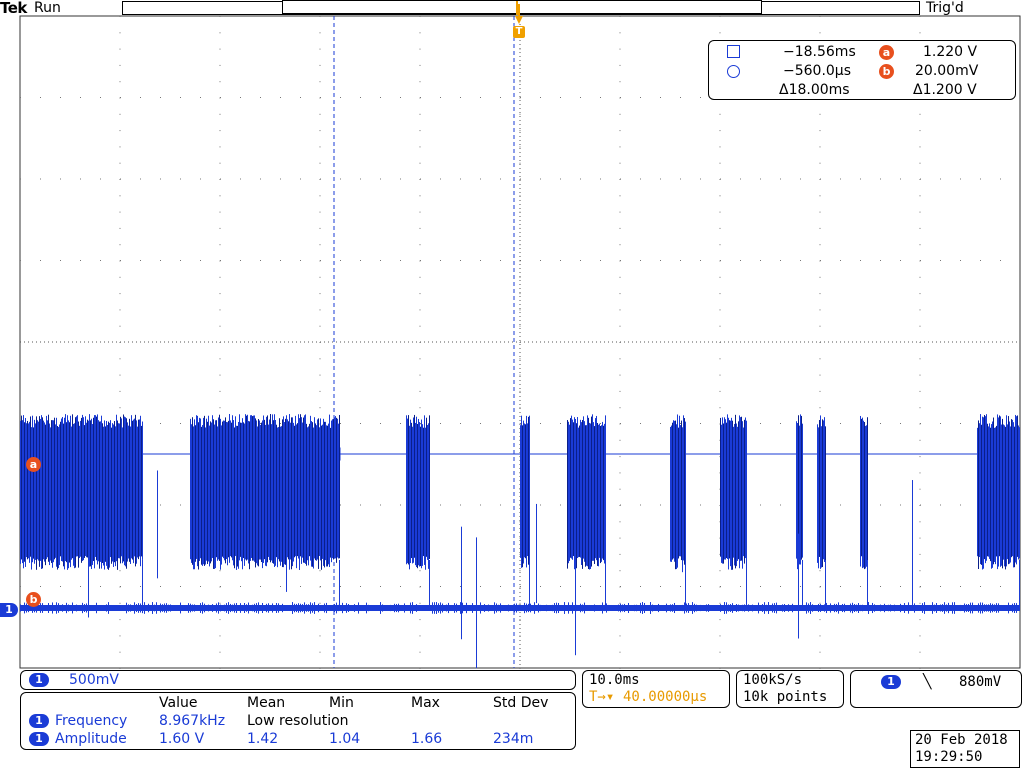 The width and height of the screenshot is (1024, 768). What do you see at coordinates (298, 680) in the screenshot?
I see `channel-scale-panel: 1 500mV` at bounding box center [298, 680].